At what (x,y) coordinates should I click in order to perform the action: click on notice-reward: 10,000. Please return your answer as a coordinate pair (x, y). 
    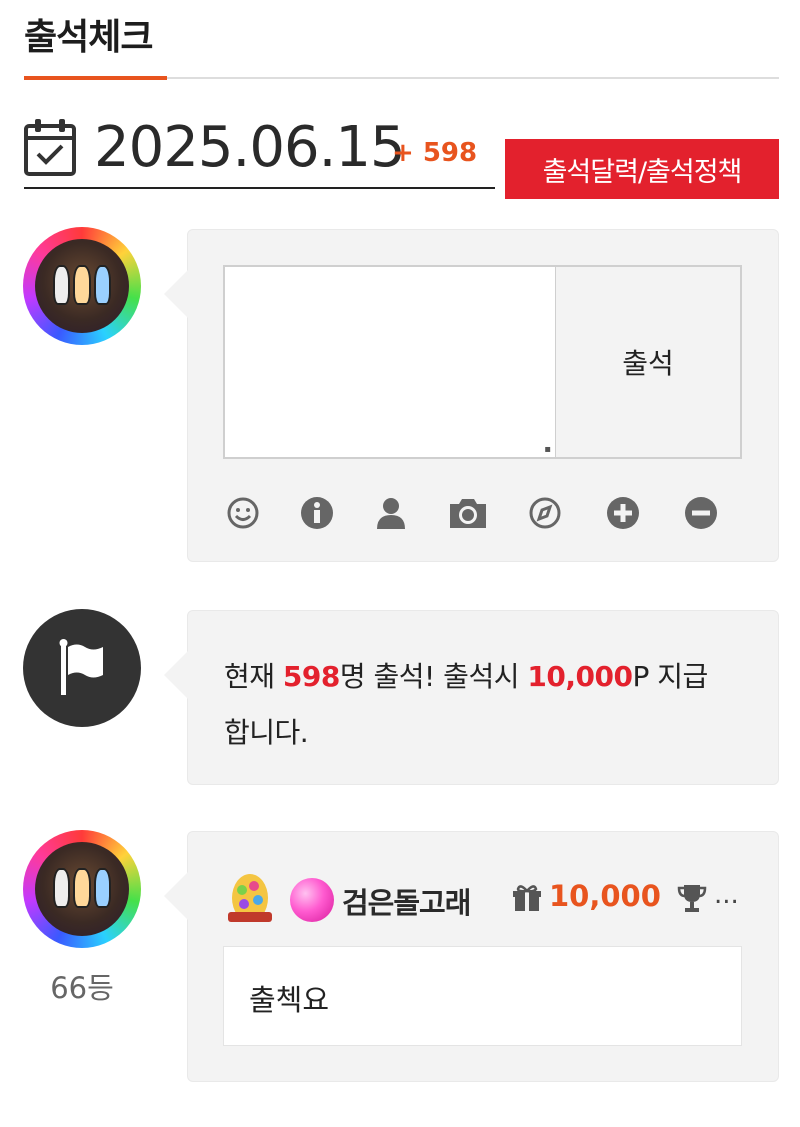
    Looking at the image, I should click on (580, 676).